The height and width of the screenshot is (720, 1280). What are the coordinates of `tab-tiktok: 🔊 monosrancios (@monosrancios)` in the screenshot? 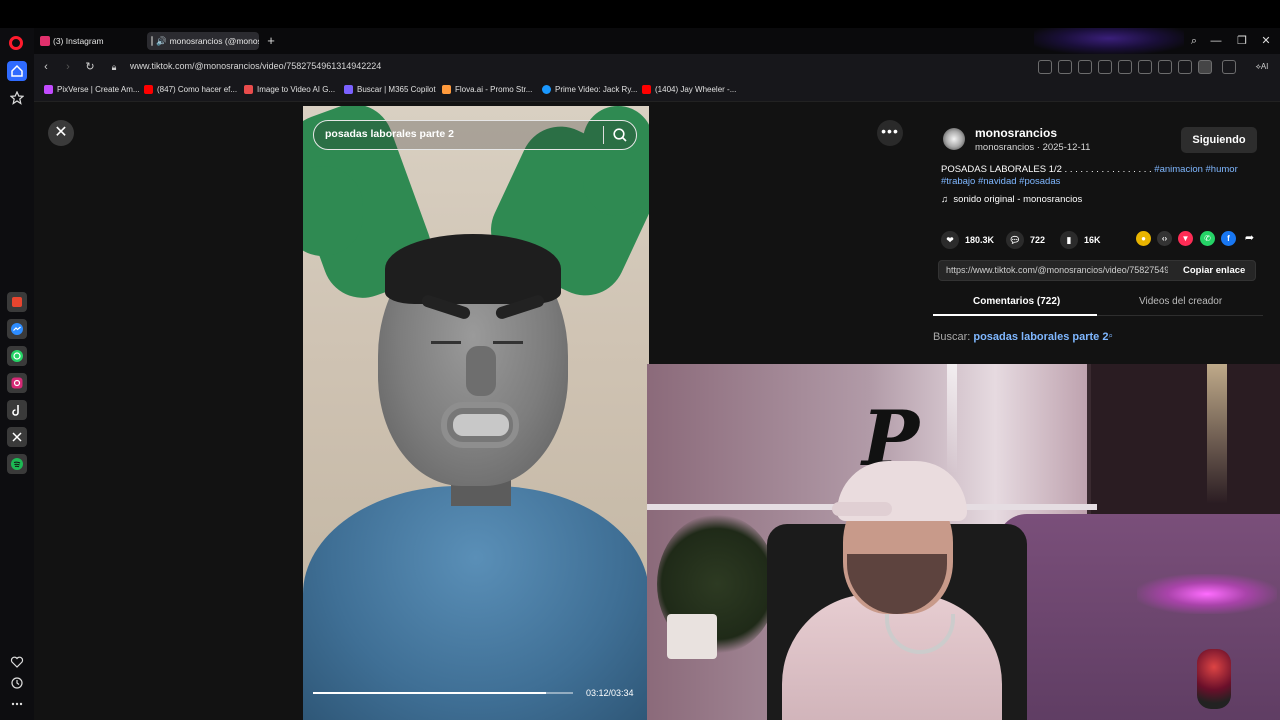 It's located at (203, 41).